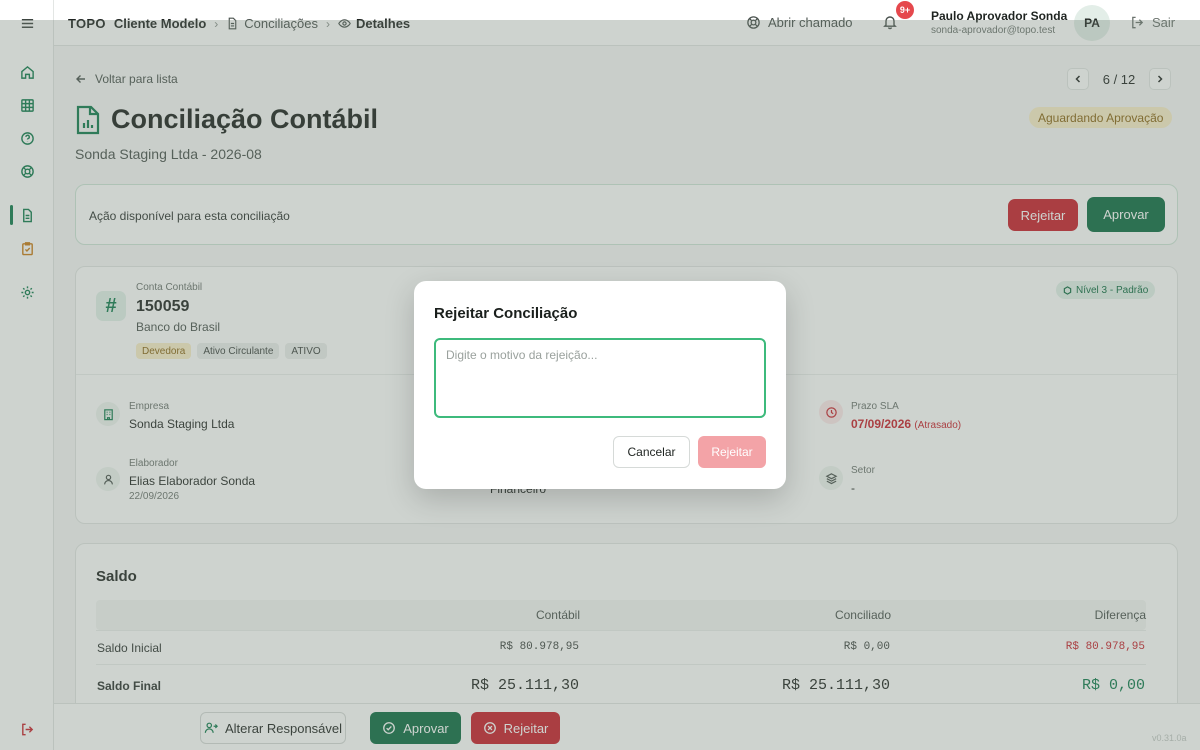 This screenshot has width=1200, height=750. What do you see at coordinates (905, 10) in the screenshot?
I see `notification-badge: 9+` at bounding box center [905, 10].